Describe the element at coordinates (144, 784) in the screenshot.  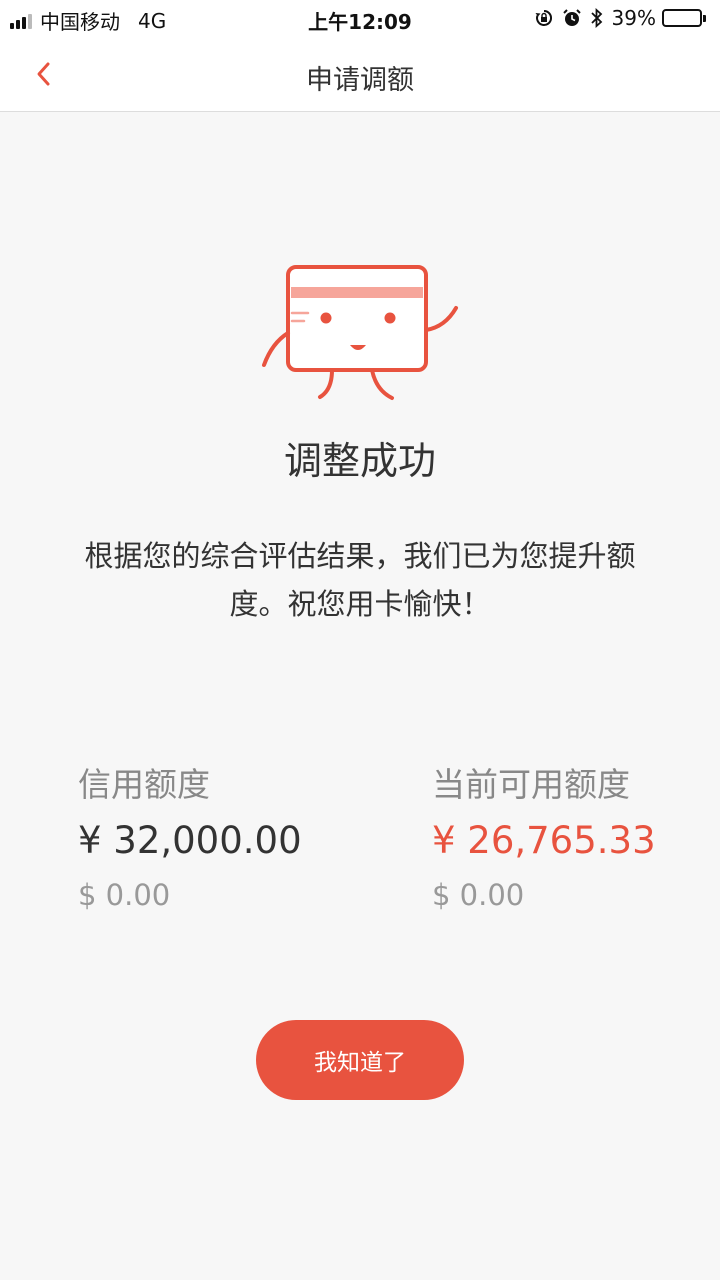
I see `credit-limit-label: 信用额度` at that location.